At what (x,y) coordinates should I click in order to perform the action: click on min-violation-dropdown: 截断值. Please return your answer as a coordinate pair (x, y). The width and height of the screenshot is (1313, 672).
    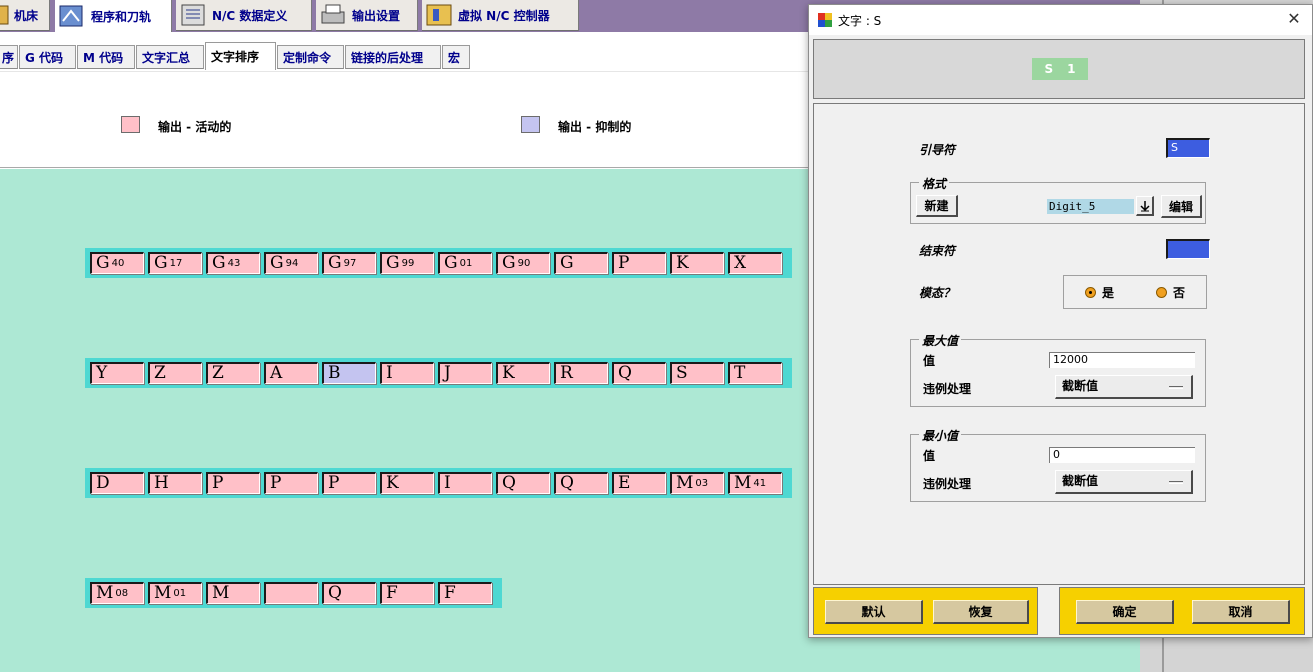
    Looking at the image, I should click on (1124, 482).